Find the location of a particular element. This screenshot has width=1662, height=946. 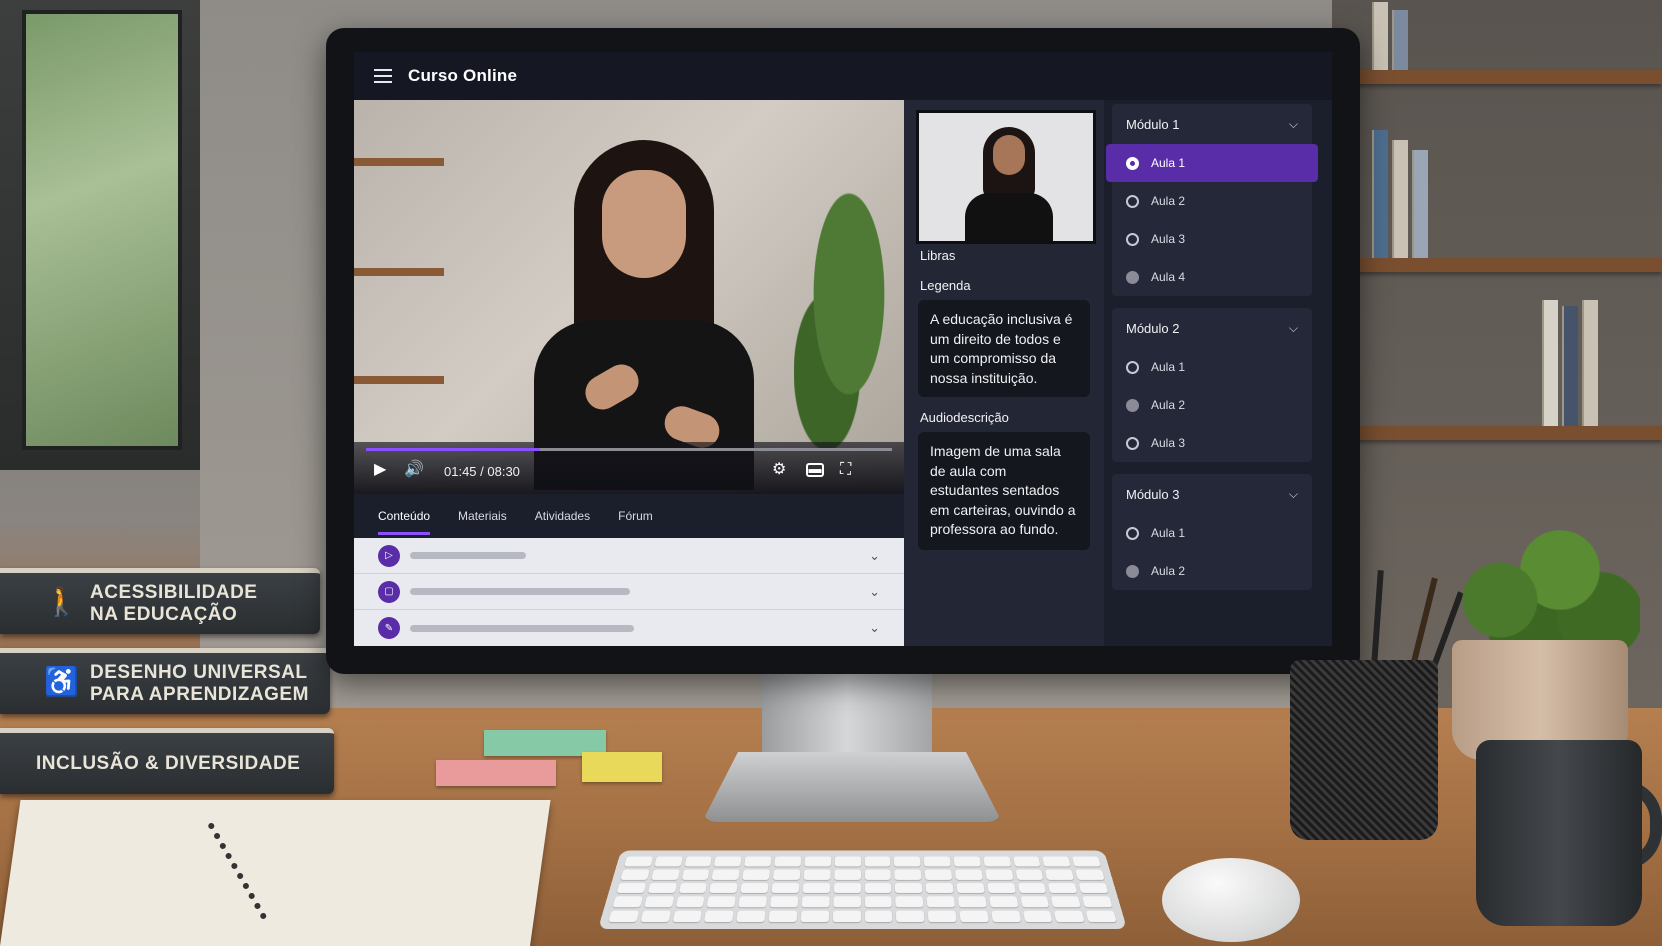

tab-materiais: Materiais is located at coordinates (482, 516).